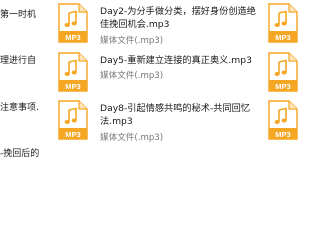  Describe the element at coordinates (178, 18) in the screenshot. I see `file-name: Day2-为分手做分类，摆好身份创造绝佳挽回机会.mp3` at that location.